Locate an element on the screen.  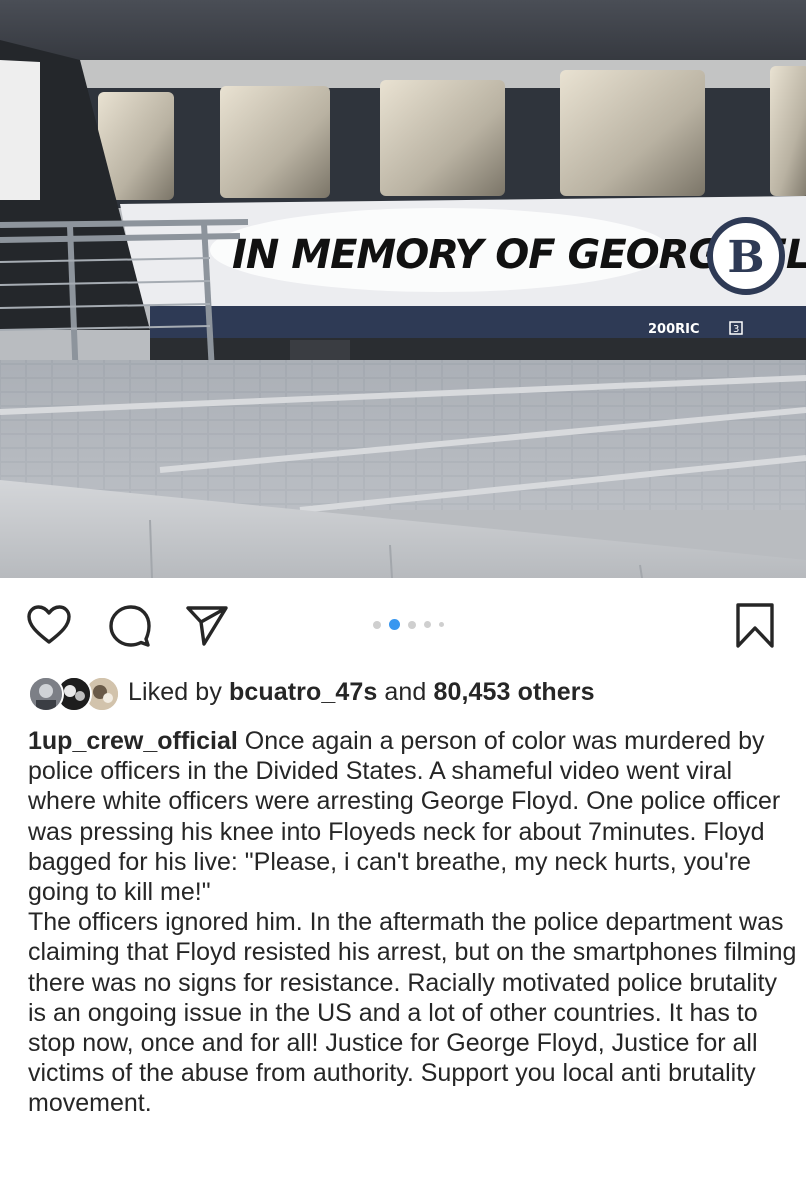
car-marking: 200RIC is located at coordinates (674, 329).